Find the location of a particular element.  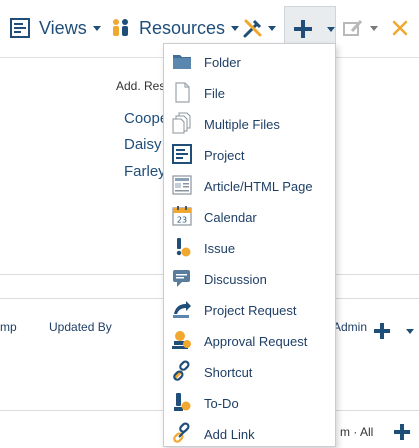

menu-item-issue: Issue is located at coordinates (249, 248).